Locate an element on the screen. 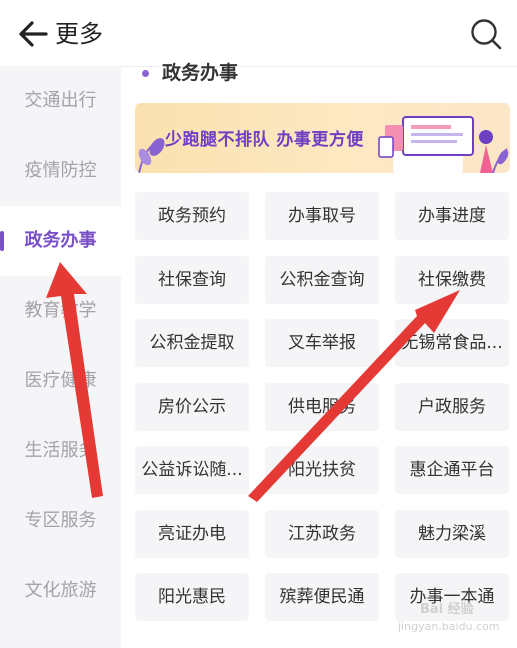 The width and height of the screenshot is (517, 648). arrow-left-icon is located at coordinates (33, 34).